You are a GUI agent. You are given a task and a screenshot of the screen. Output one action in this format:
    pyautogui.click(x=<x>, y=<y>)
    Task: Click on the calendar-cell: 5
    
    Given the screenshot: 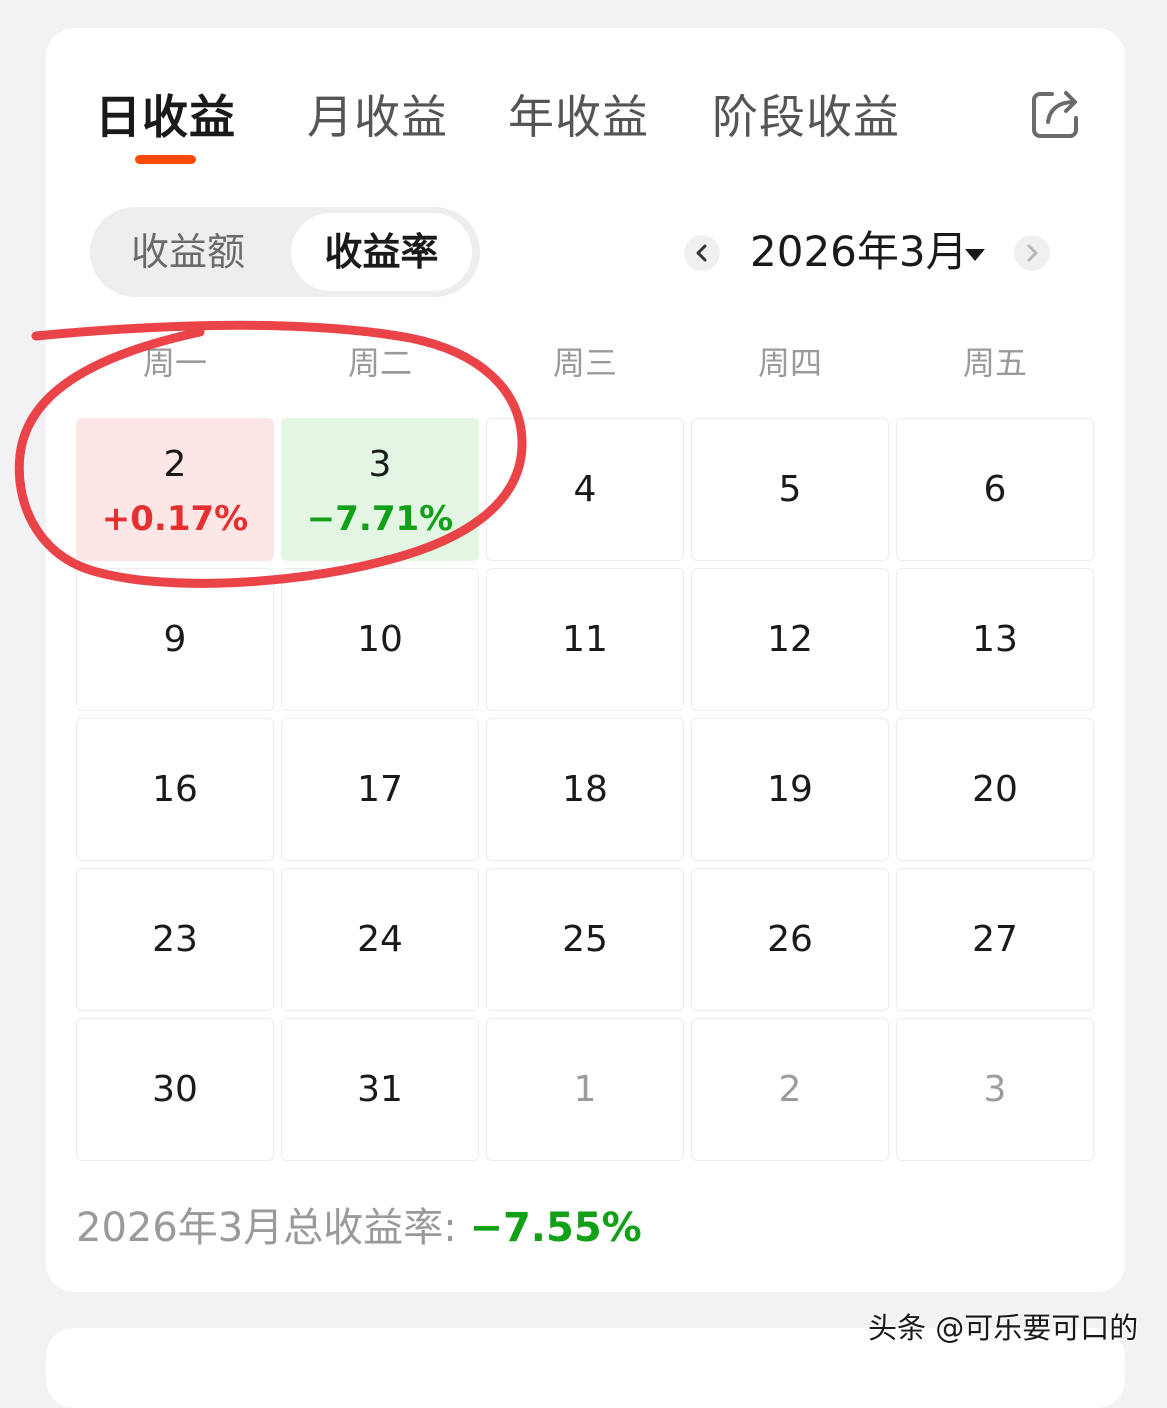 What is the action you would take?
    pyautogui.click(x=790, y=489)
    